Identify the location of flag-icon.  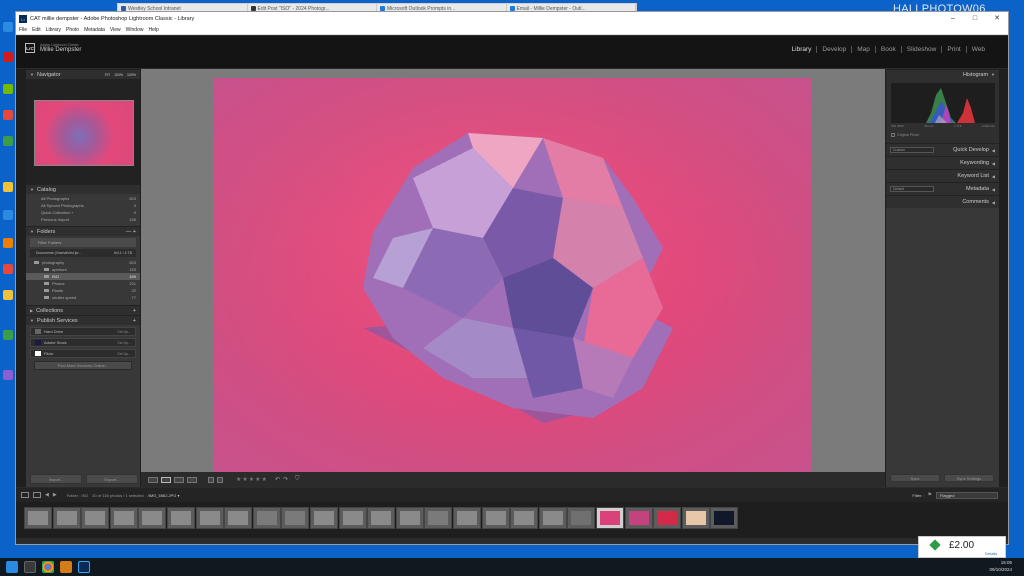
(211, 479).